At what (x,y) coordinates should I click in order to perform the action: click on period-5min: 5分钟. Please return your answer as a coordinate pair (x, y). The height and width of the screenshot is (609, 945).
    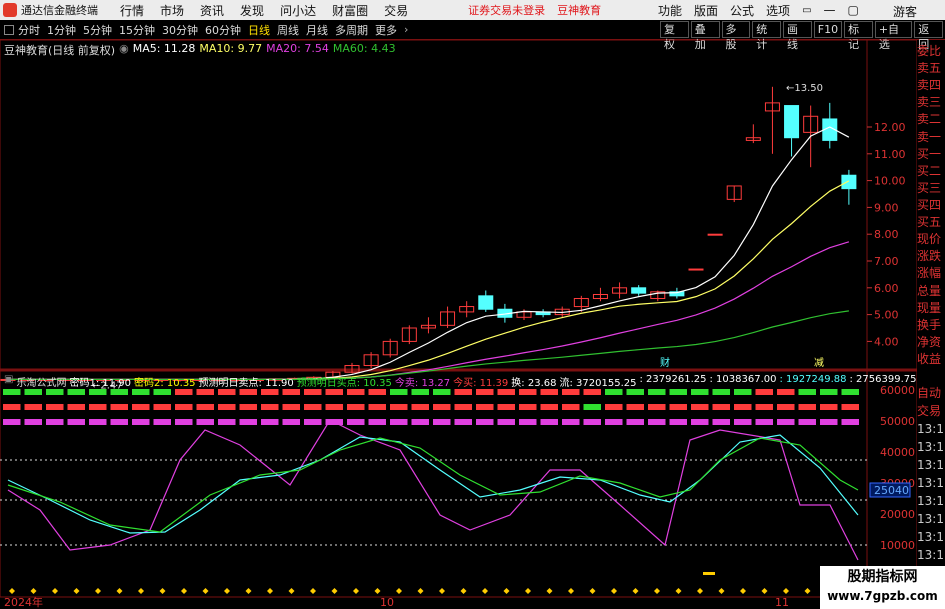
    Looking at the image, I should click on (97, 30).